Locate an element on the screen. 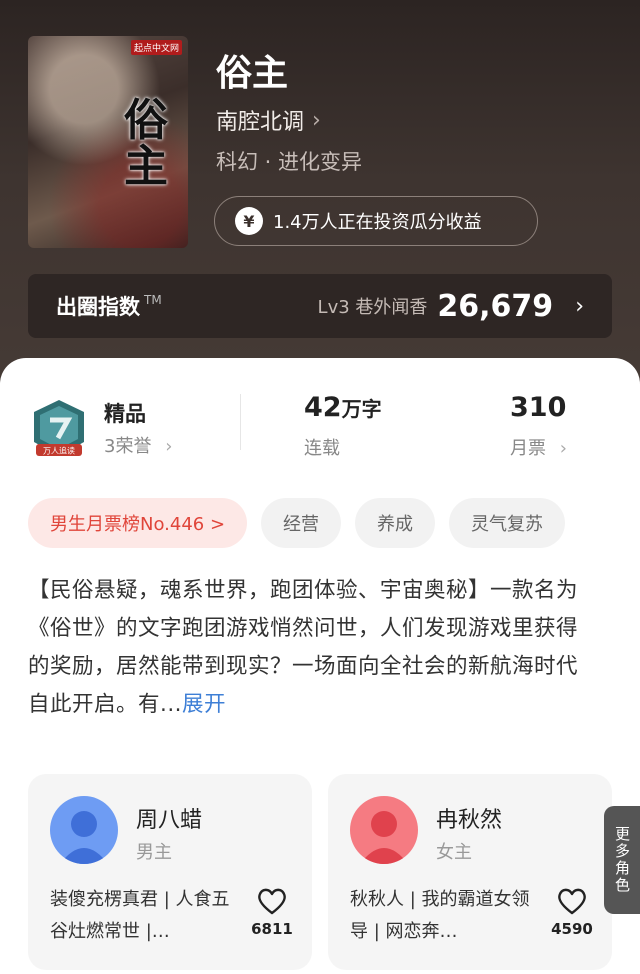  honor-badge-text: 万人追读 is located at coordinates (59, 451).